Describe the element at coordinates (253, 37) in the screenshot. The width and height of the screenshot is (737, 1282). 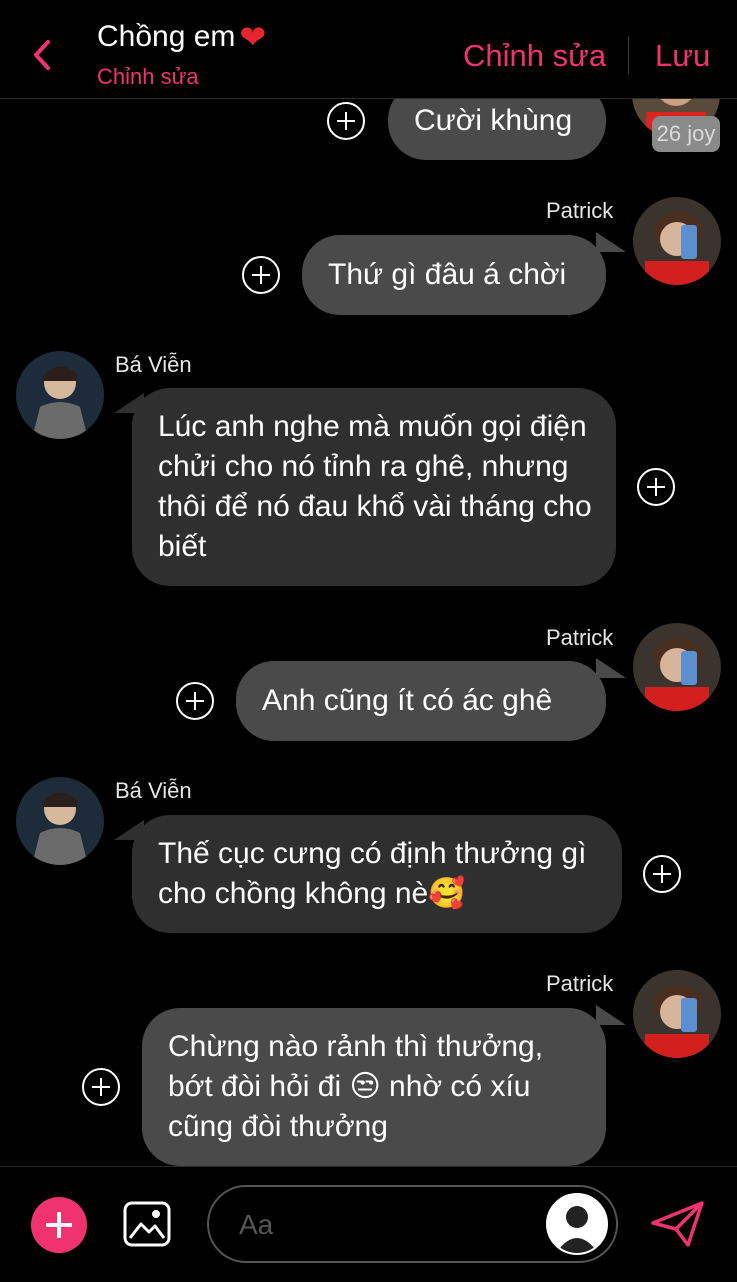
I see `heart-icon: ❤` at that location.